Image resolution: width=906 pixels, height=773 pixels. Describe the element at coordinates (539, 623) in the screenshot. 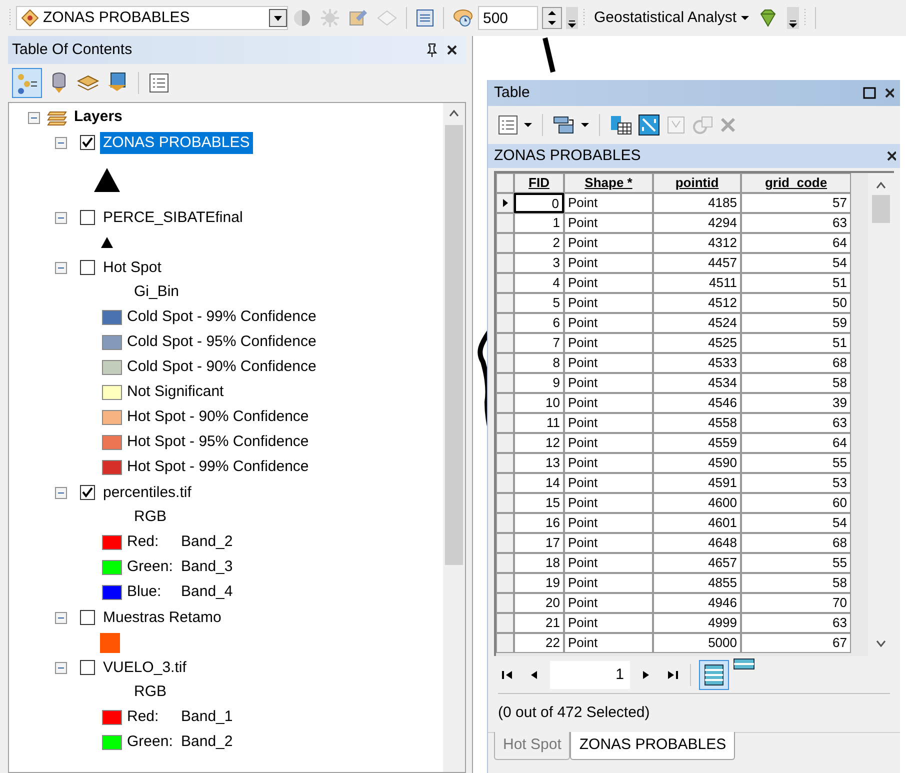

I see `table-cell: 21` at that location.